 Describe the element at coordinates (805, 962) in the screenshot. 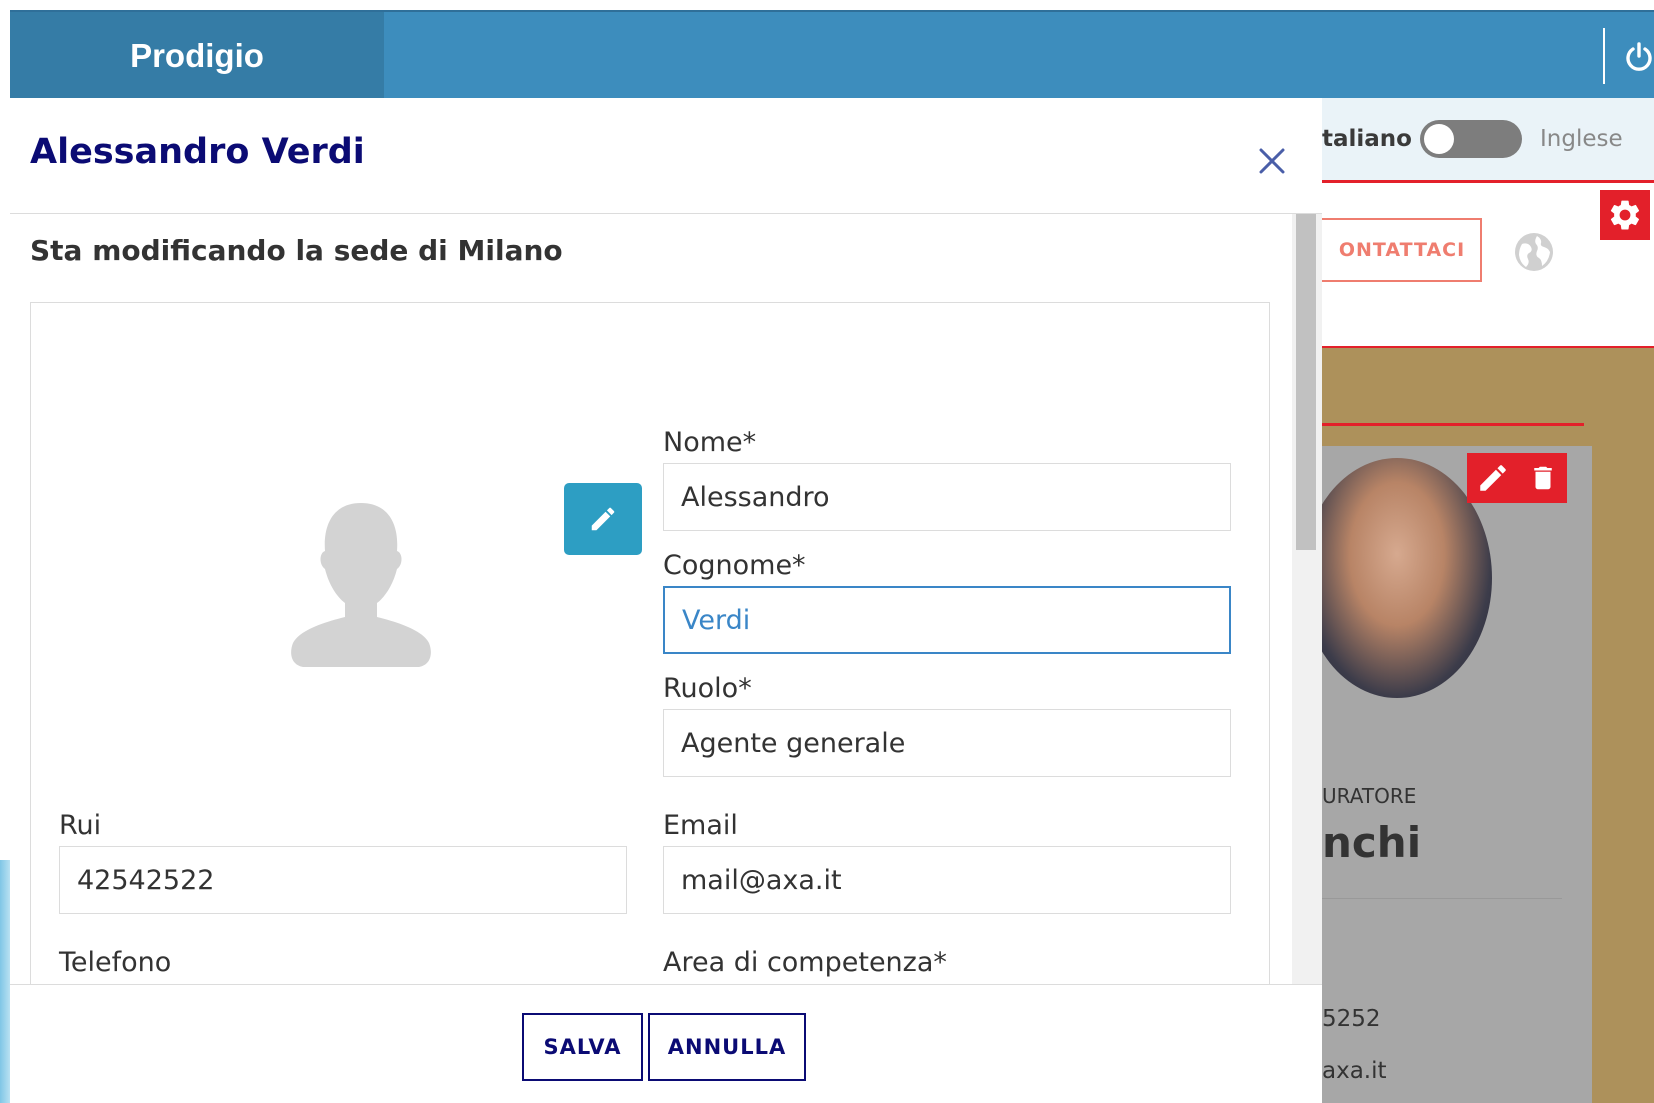

I see `area-competenza-label: Area di competenza*` at that location.